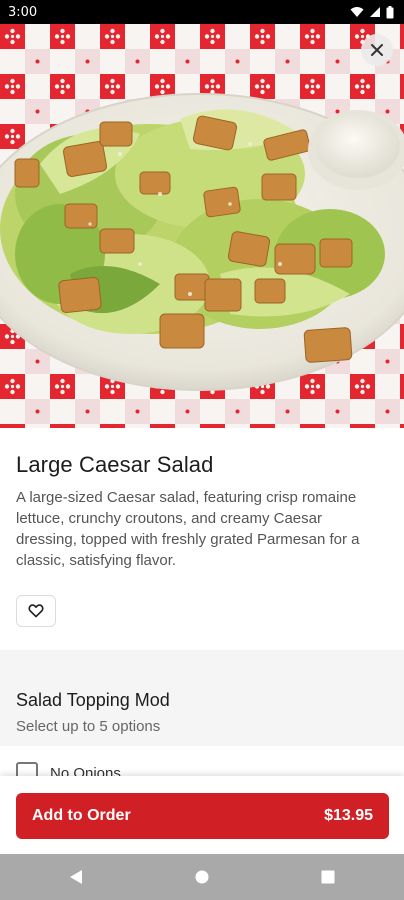  I want to click on back-icon, so click(76, 877).